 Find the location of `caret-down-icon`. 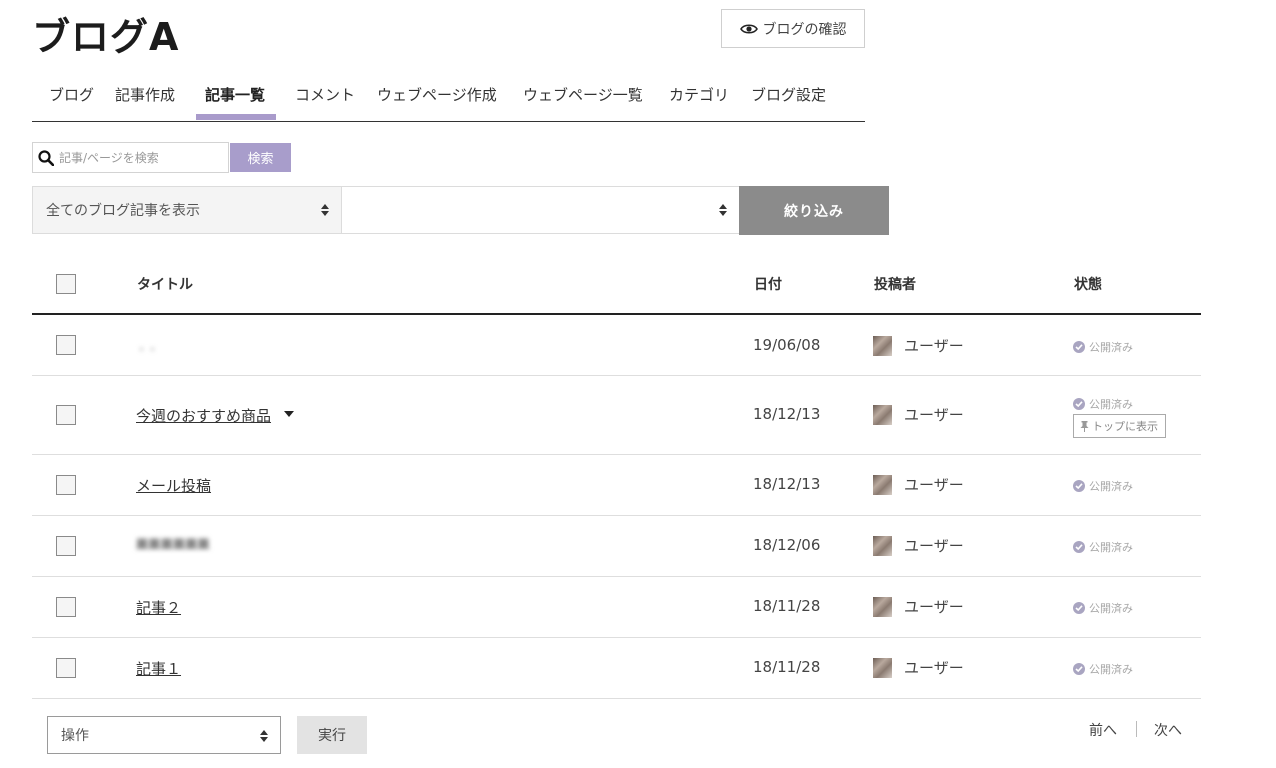

caret-down-icon is located at coordinates (289, 414).